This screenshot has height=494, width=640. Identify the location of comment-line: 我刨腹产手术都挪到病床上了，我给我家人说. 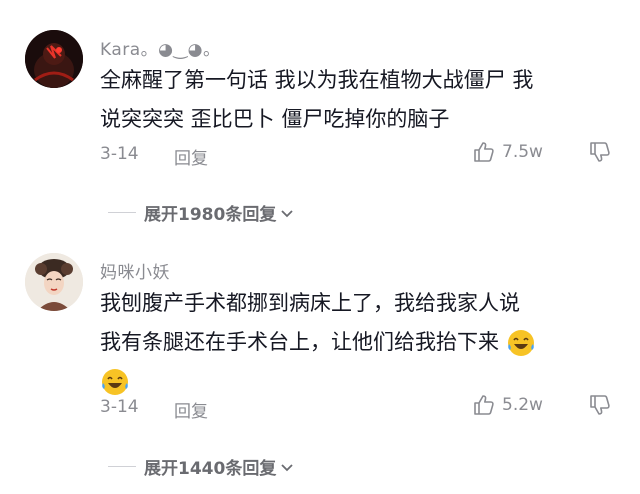
(310, 303).